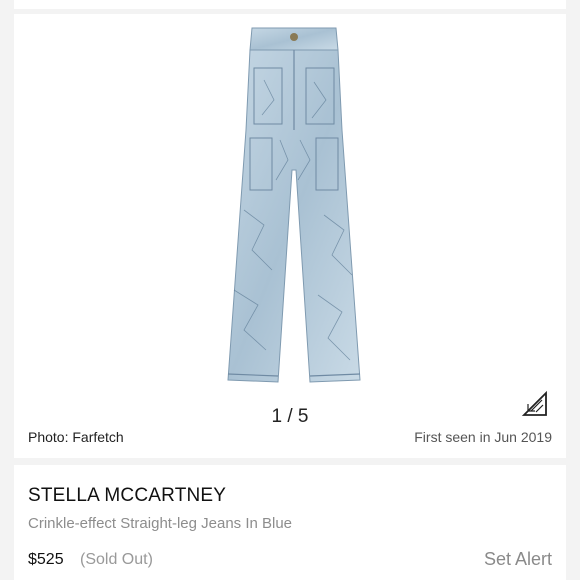 This screenshot has width=580, height=580. Describe the element at coordinates (127, 496) in the screenshot. I see `brand-name: STELLA MCCARTNEY` at that location.